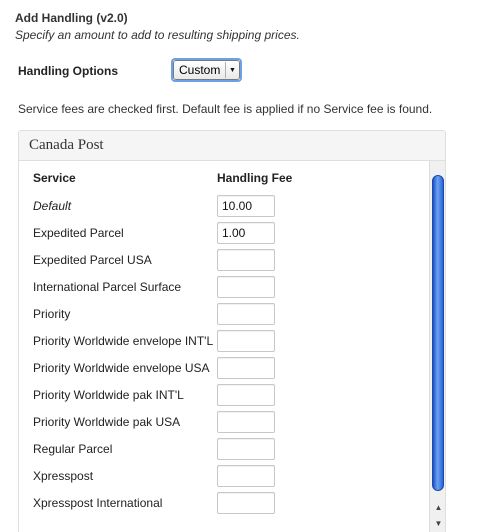 Image resolution: width=484 pixels, height=532 pixels. What do you see at coordinates (438, 333) in the screenshot?
I see `scrollbar-thumb` at bounding box center [438, 333].